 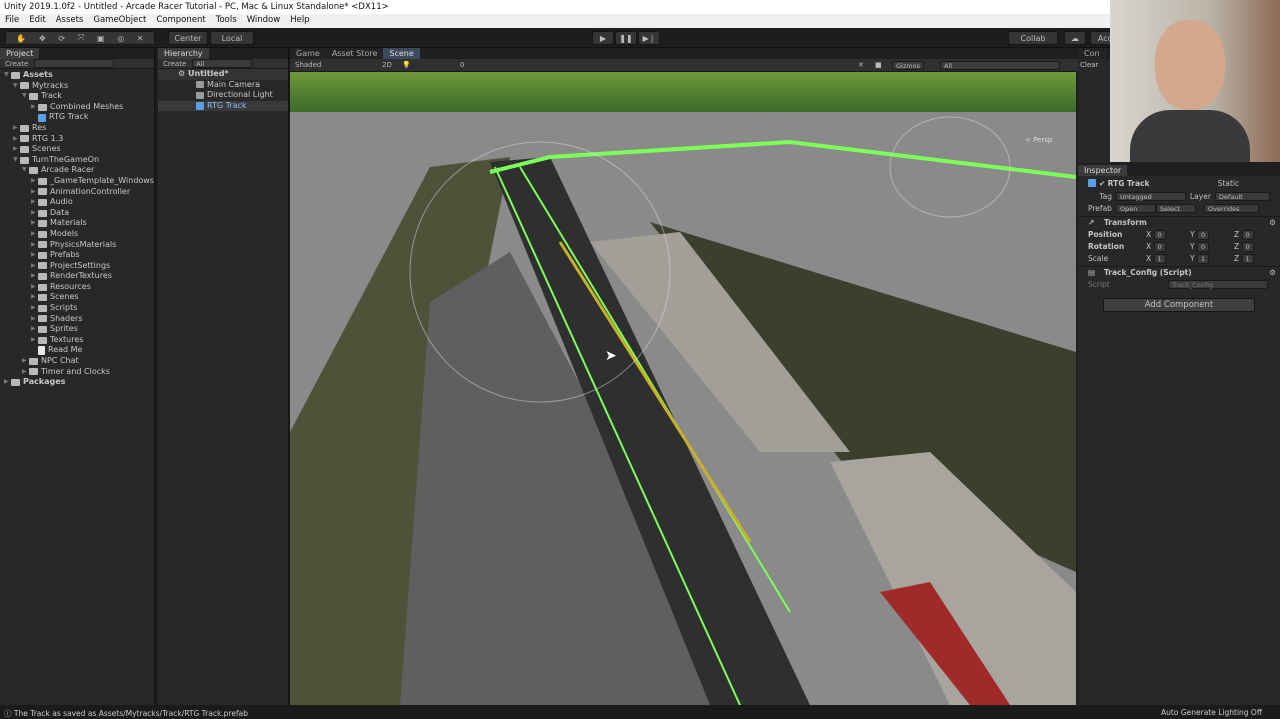 I want to click on hierarchy-search-input: All, so click(x=222, y=63).